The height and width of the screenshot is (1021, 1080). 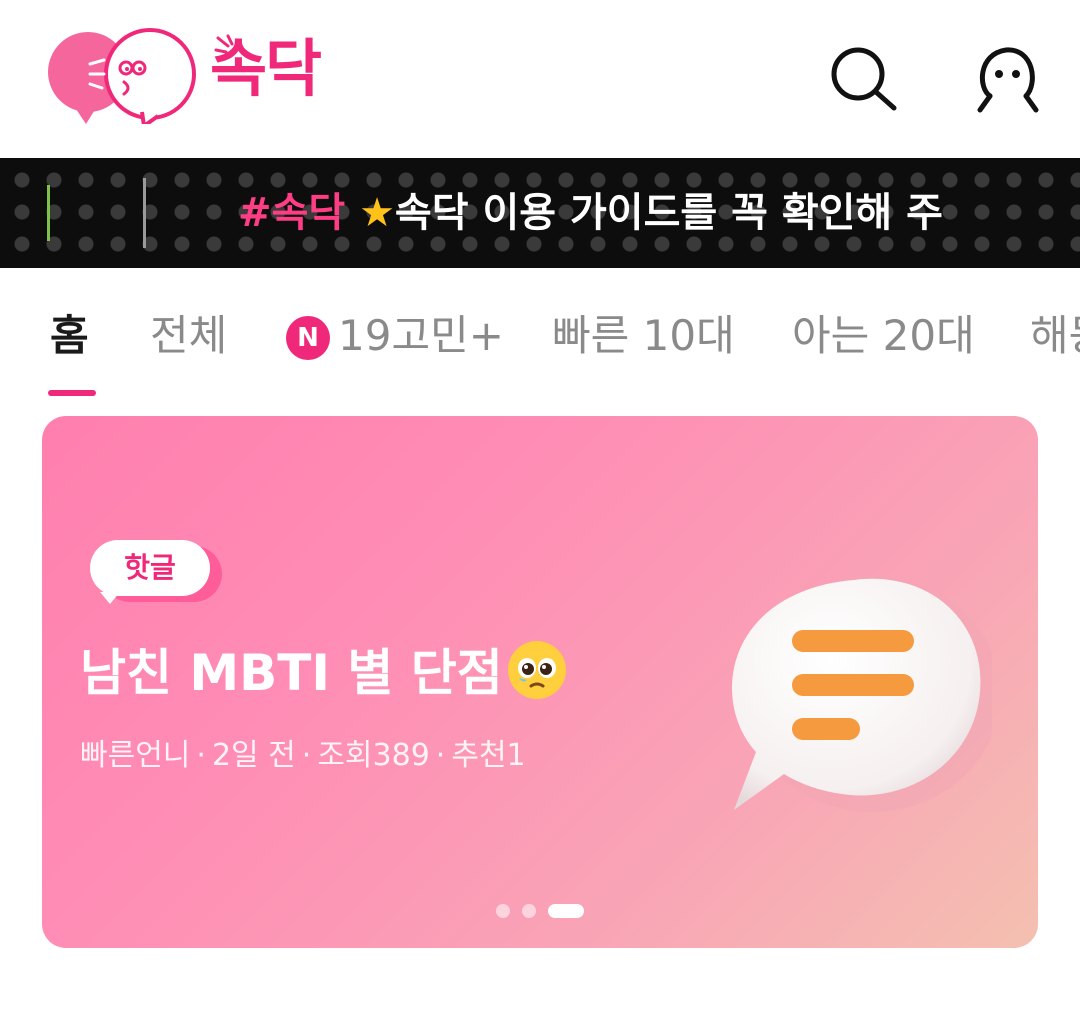 I want to click on ticker-text: #속닥 ★속닥 이용 가이드를 꼭 확인해 주, so click(x=590, y=213).